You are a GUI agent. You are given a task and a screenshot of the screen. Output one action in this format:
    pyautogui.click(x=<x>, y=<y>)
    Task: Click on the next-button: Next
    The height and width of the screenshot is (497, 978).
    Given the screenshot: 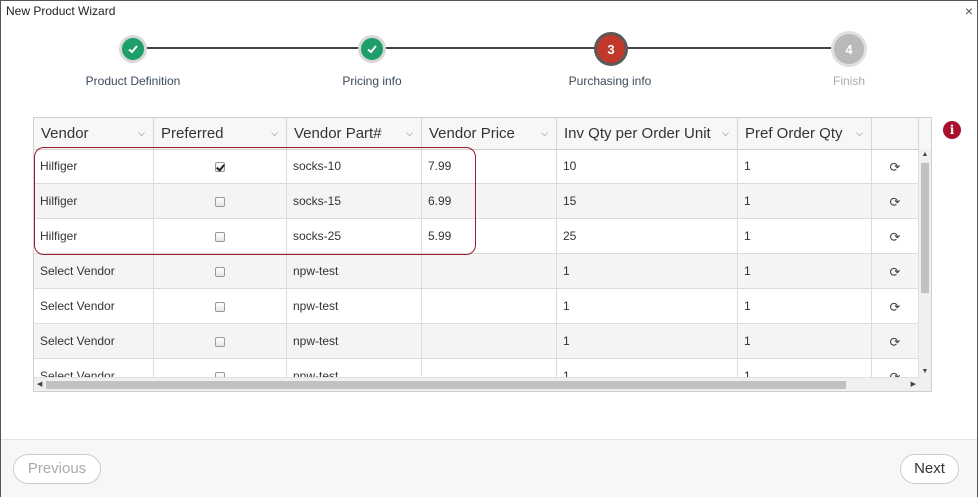 What is the action you would take?
    pyautogui.click(x=929, y=469)
    